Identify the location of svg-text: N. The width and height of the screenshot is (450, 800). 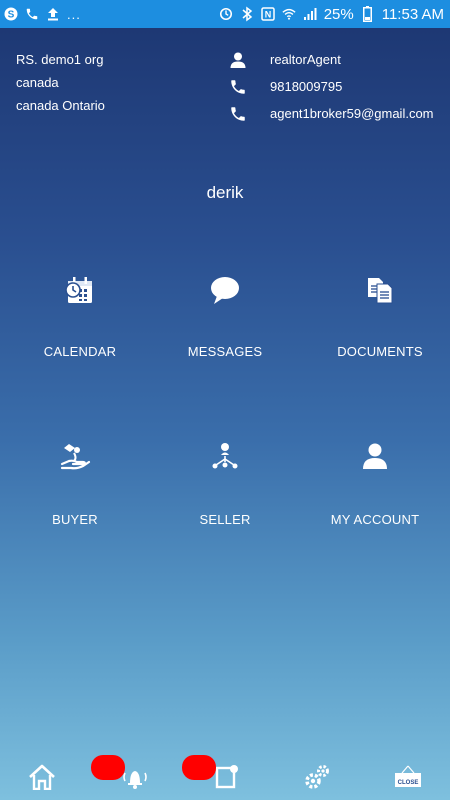
(267, 15).